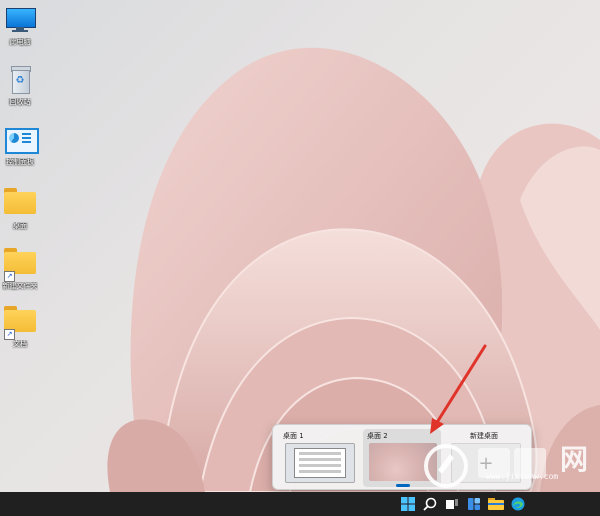 This screenshot has height=516, width=600. Describe the element at coordinates (377, 436) in the screenshot. I see `virtual-desktop-label: 桌面 2` at that location.